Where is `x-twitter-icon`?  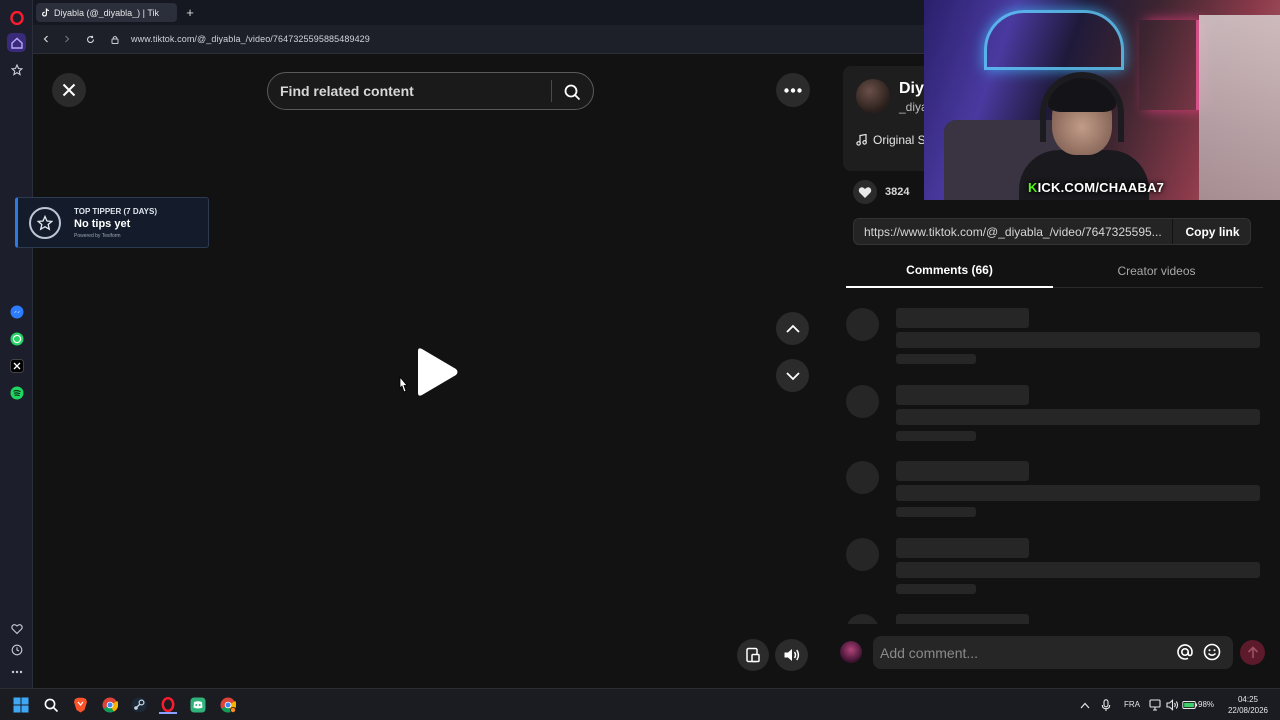 x-twitter-icon is located at coordinates (16, 365).